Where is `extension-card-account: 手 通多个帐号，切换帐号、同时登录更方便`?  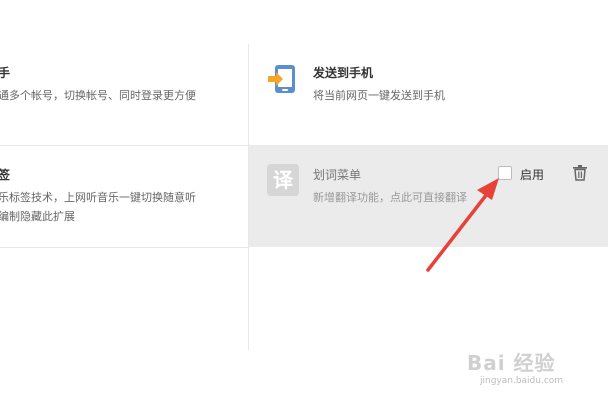
extension-card-account: 手 通多个帐号，切换帐号、同时登录更方便 is located at coordinates (124, 94).